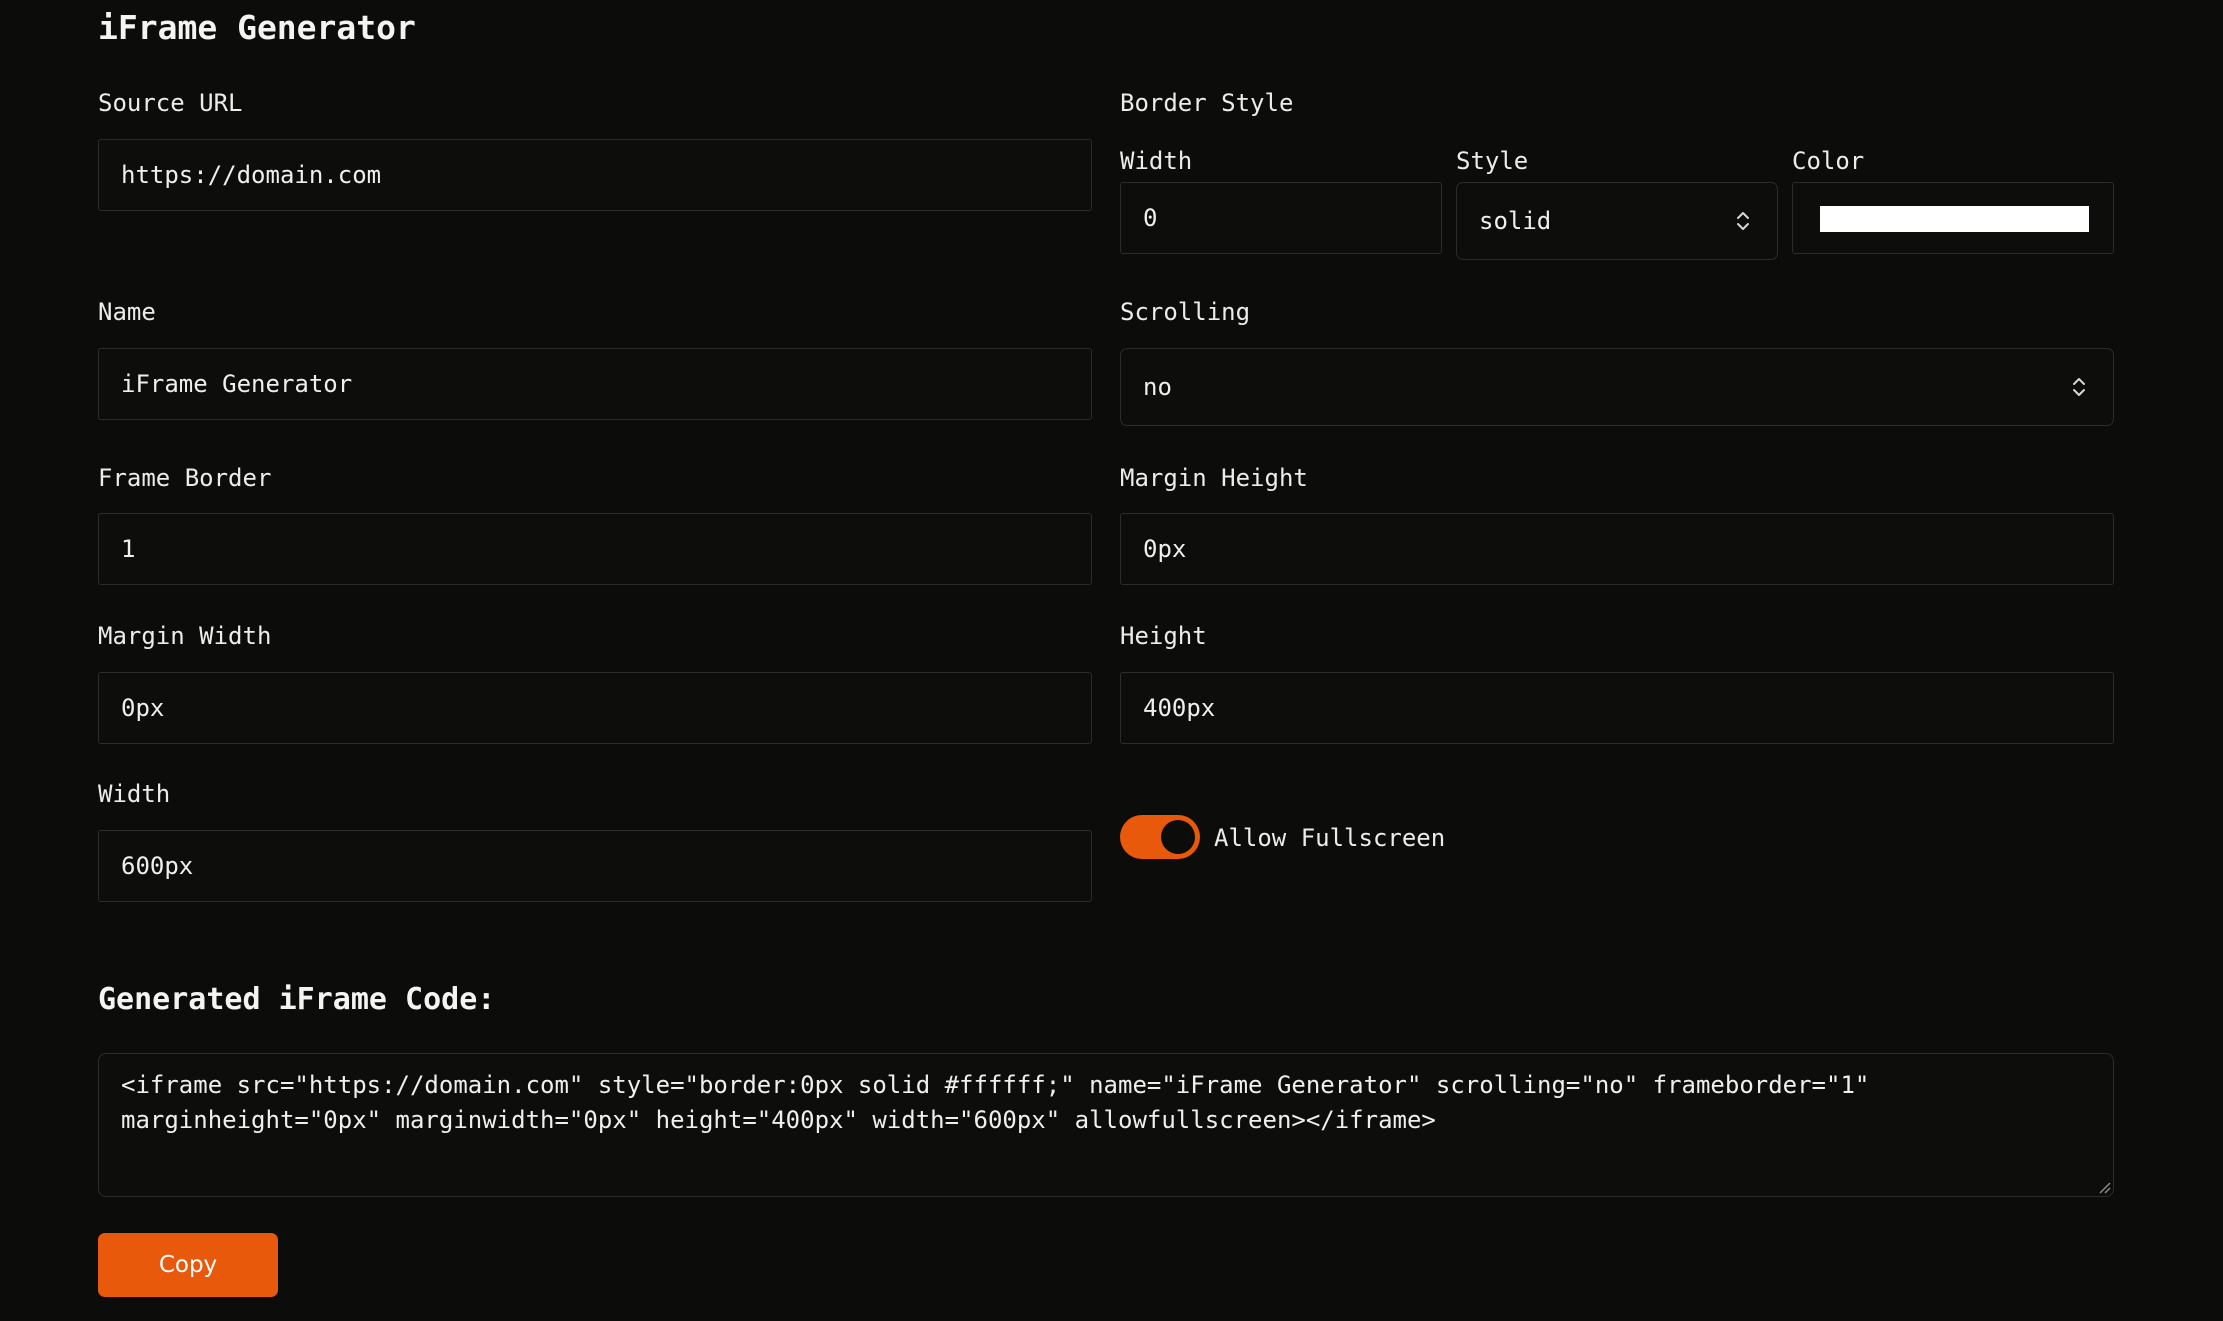  I want to click on border-style-label: Border Style, so click(1207, 103).